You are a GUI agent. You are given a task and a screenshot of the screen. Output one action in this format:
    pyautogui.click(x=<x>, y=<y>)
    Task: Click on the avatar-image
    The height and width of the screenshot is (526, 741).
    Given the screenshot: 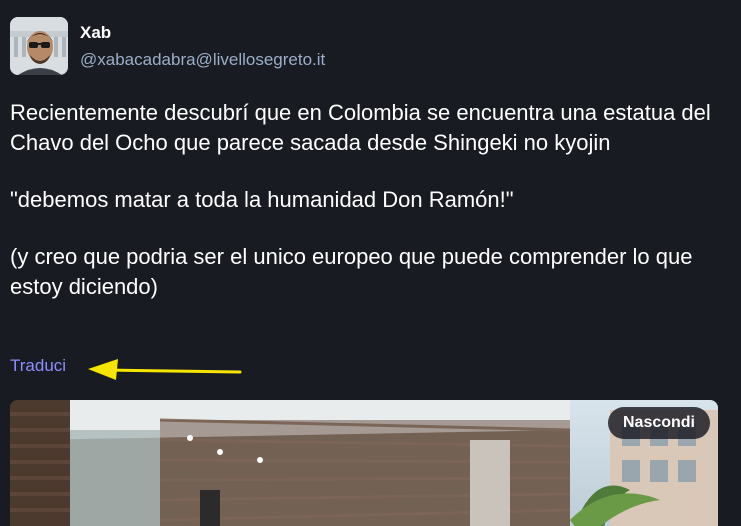 What is the action you would take?
    pyautogui.click(x=39, y=46)
    